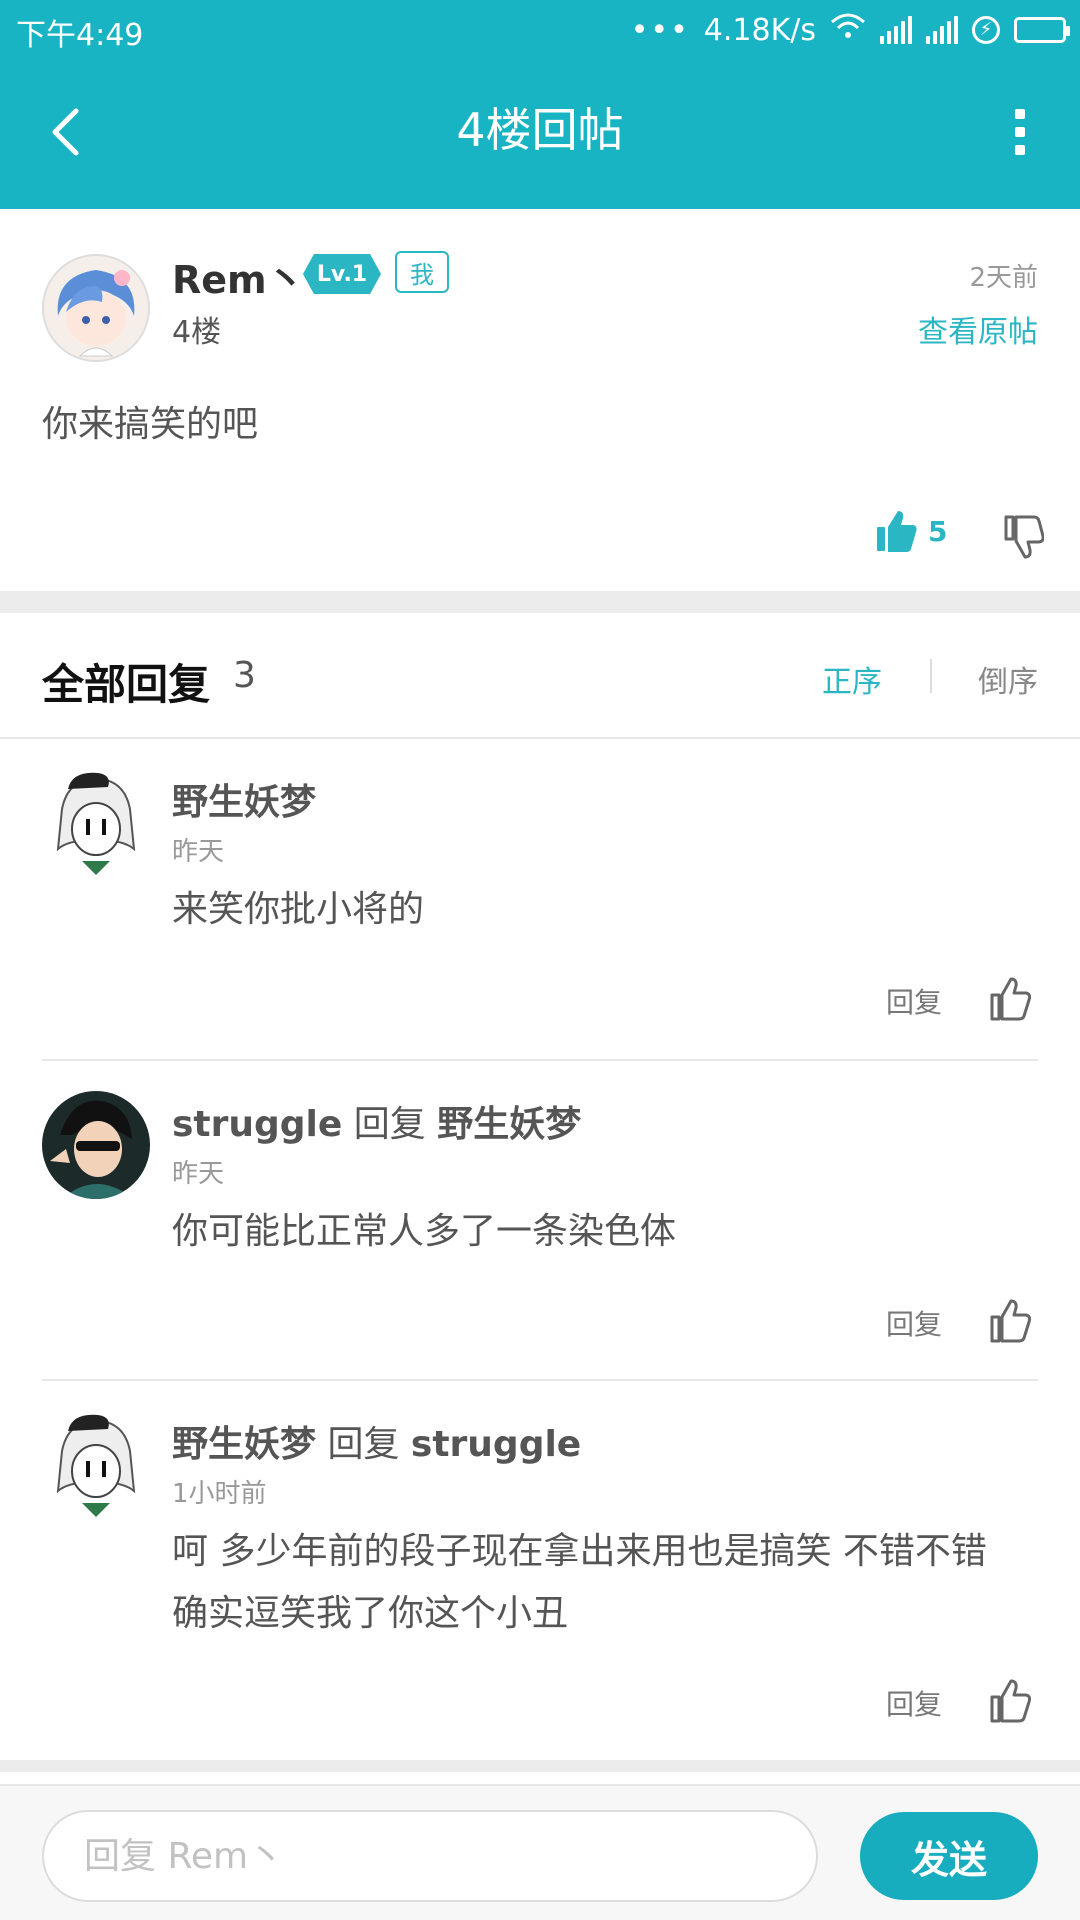 The width and height of the screenshot is (1080, 1920). What do you see at coordinates (257, 1124) in the screenshot?
I see `reply-author: struggle` at bounding box center [257, 1124].